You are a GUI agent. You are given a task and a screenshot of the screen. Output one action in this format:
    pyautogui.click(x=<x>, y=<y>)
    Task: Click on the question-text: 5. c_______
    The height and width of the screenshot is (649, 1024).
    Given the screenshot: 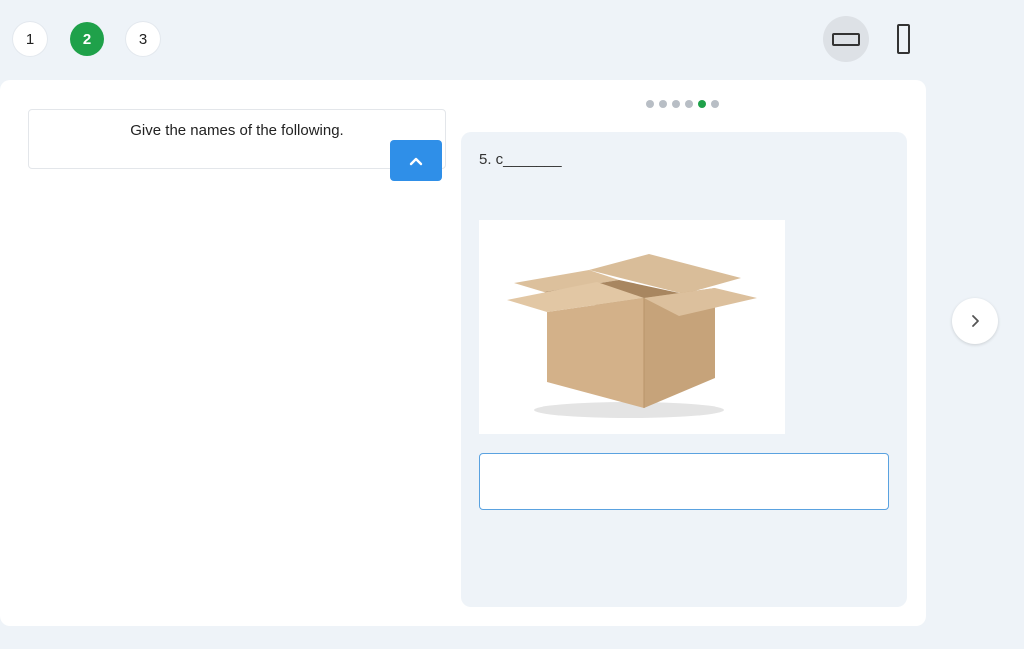 What is the action you would take?
    pyautogui.click(x=520, y=159)
    